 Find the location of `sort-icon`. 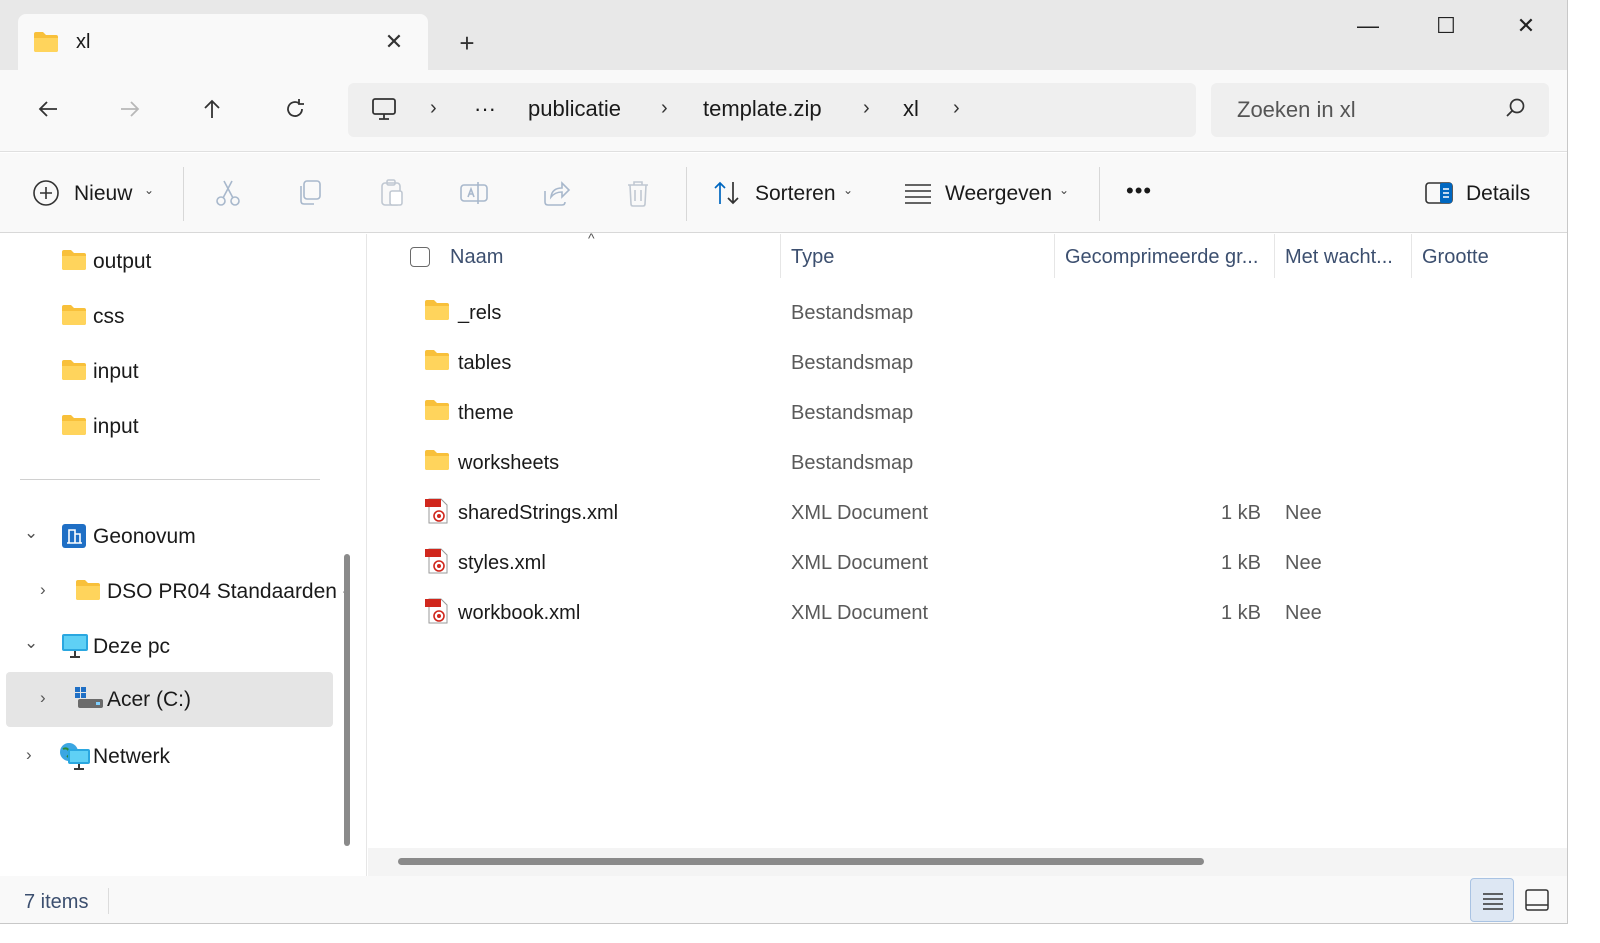

sort-icon is located at coordinates (726, 193).